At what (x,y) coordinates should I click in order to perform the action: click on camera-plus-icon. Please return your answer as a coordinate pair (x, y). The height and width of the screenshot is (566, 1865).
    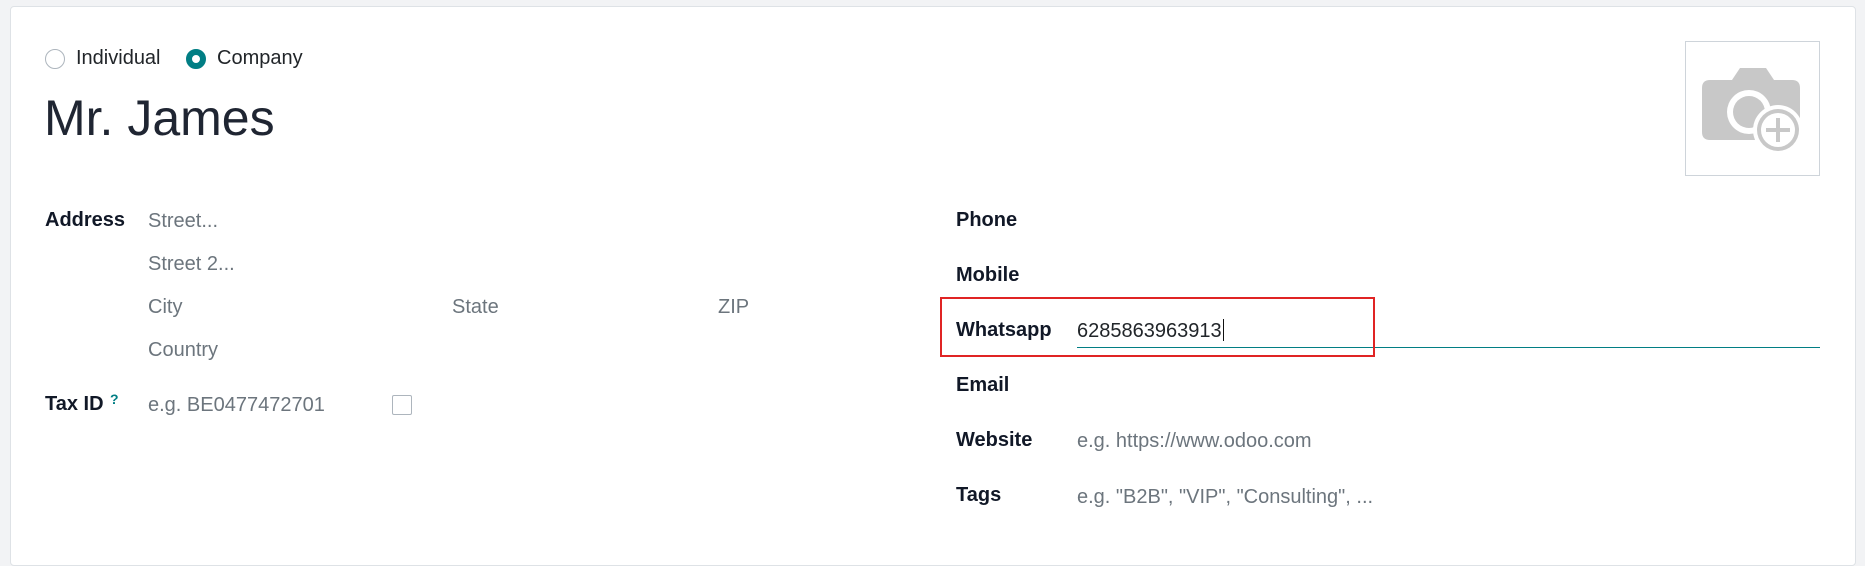
    Looking at the image, I should click on (1752, 111).